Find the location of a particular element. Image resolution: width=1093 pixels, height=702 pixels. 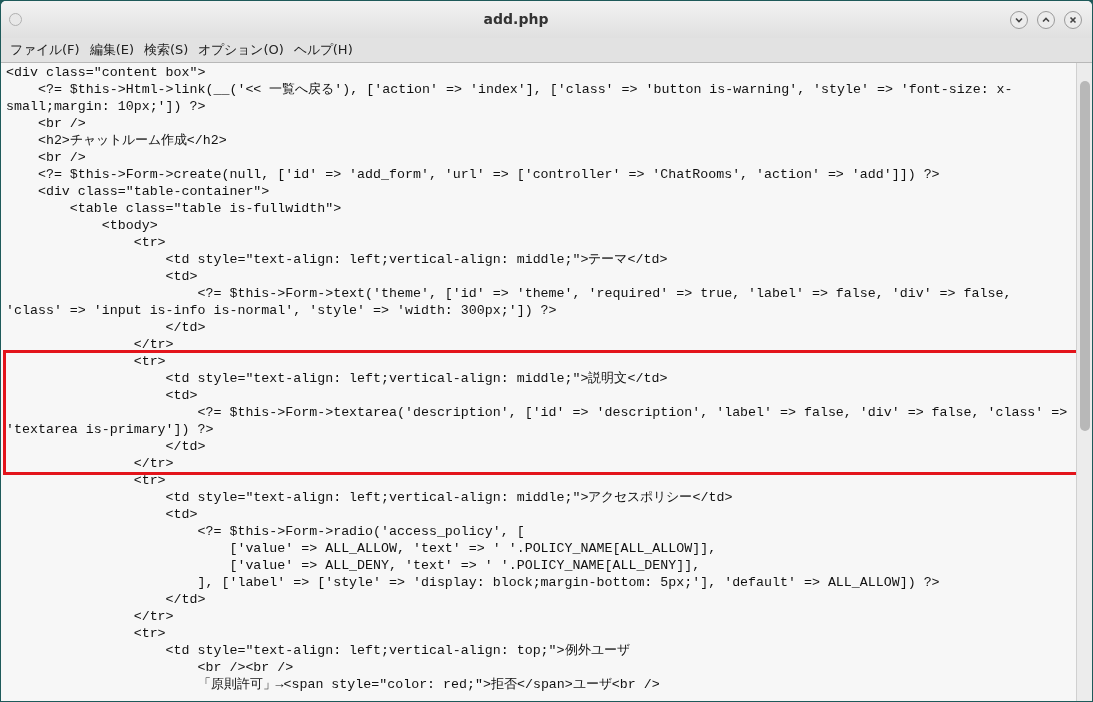

code-line: <table class="table is-fullwidth"> is located at coordinates (205, 208).